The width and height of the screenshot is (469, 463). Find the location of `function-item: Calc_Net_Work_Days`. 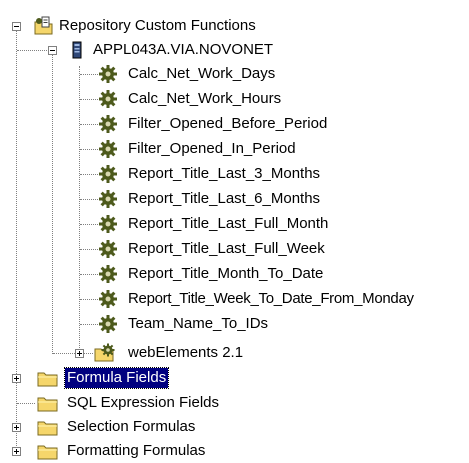

function-item: Calc_Net_Work_Days is located at coordinates (234, 74).